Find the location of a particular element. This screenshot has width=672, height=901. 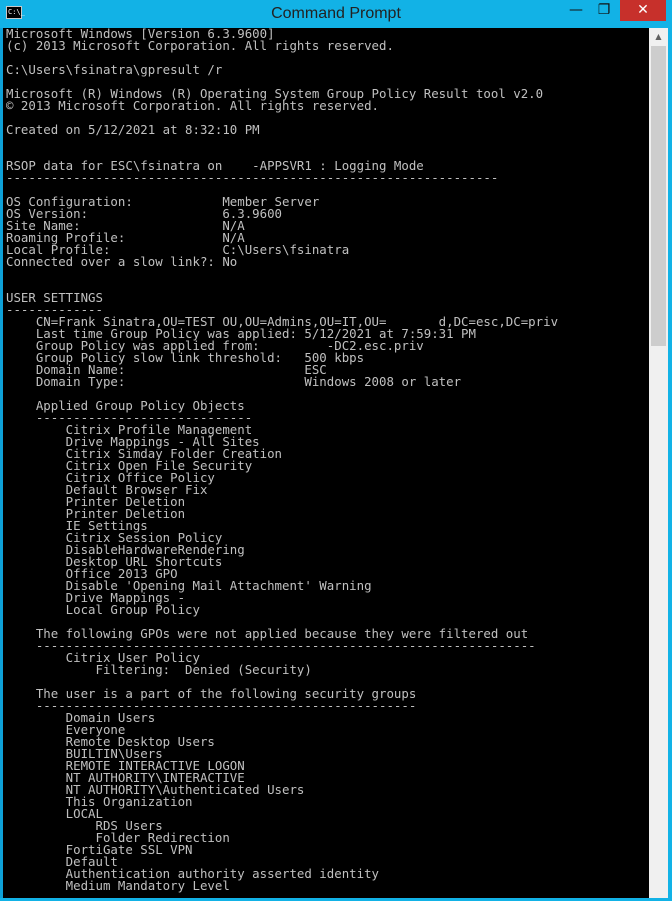

vertical-scrollbar: ▲ is located at coordinates (658, 463).